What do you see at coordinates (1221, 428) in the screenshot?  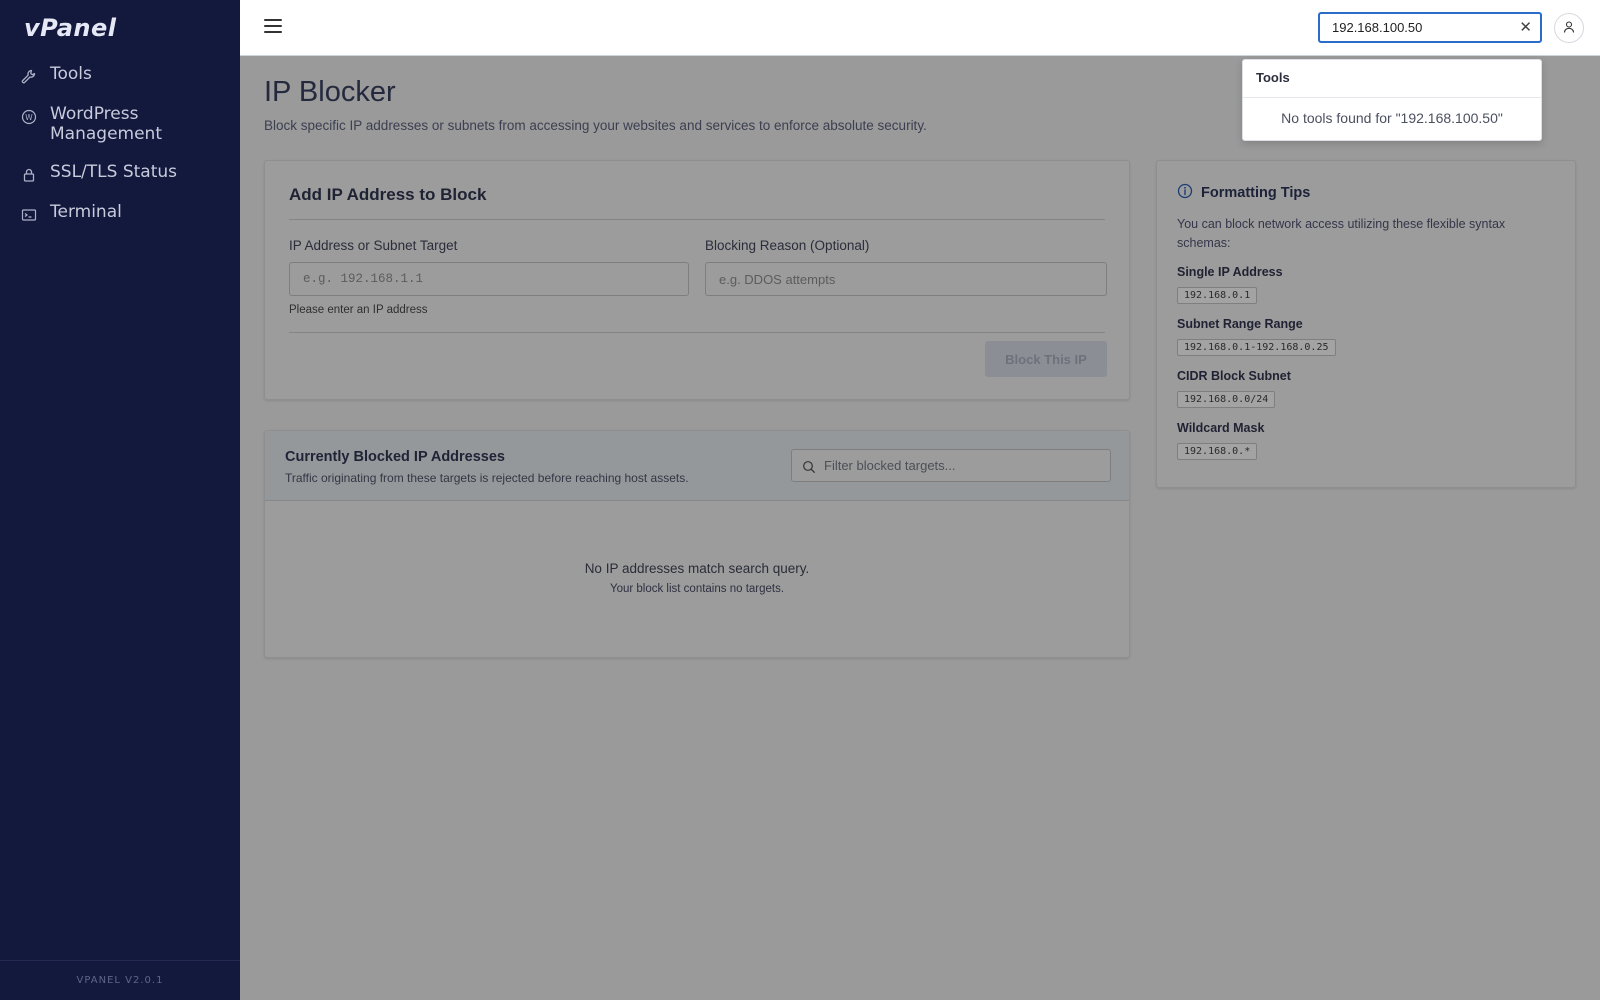 I see `tip-label: Wildcard Mask` at bounding box center [1221, 428].